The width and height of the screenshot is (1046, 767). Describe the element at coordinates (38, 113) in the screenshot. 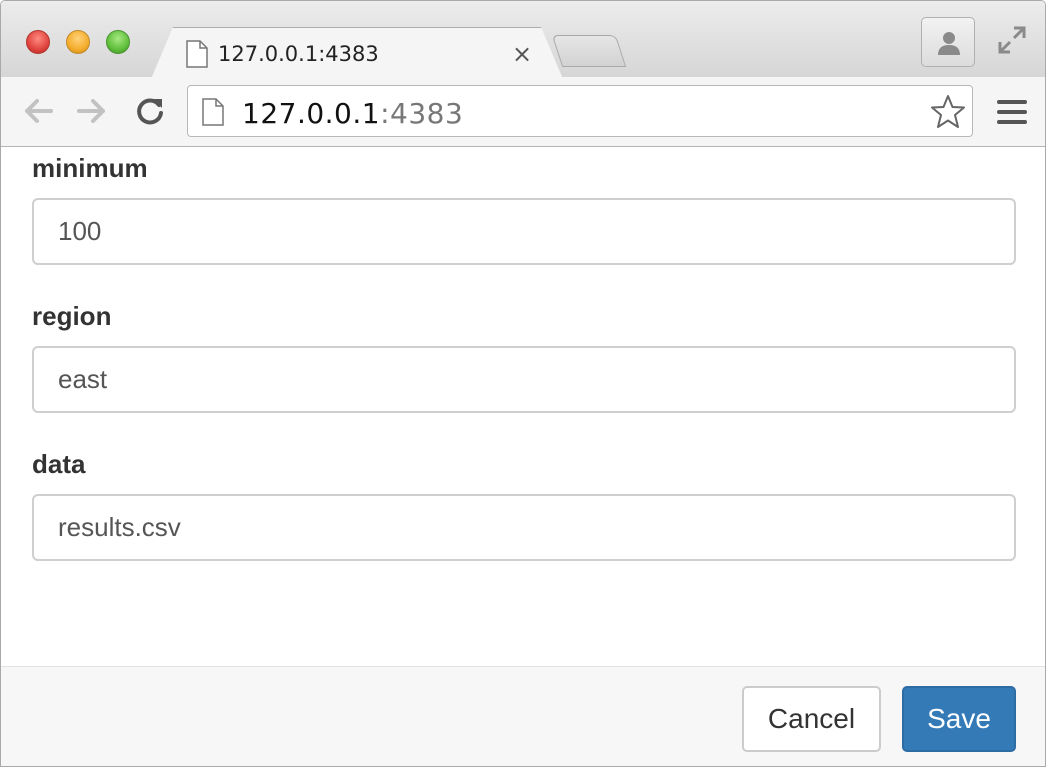

I see `back-arrow-icon` at that location.